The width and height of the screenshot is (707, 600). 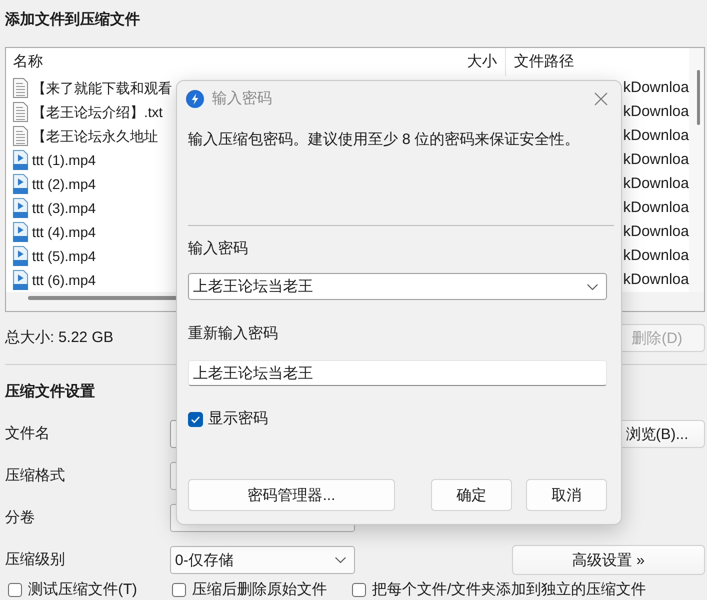 What do you see at coordinates (64, 232) in the screenshot?
I see `file-name: ttt (4).mp4` at bounding box center [64, 232].